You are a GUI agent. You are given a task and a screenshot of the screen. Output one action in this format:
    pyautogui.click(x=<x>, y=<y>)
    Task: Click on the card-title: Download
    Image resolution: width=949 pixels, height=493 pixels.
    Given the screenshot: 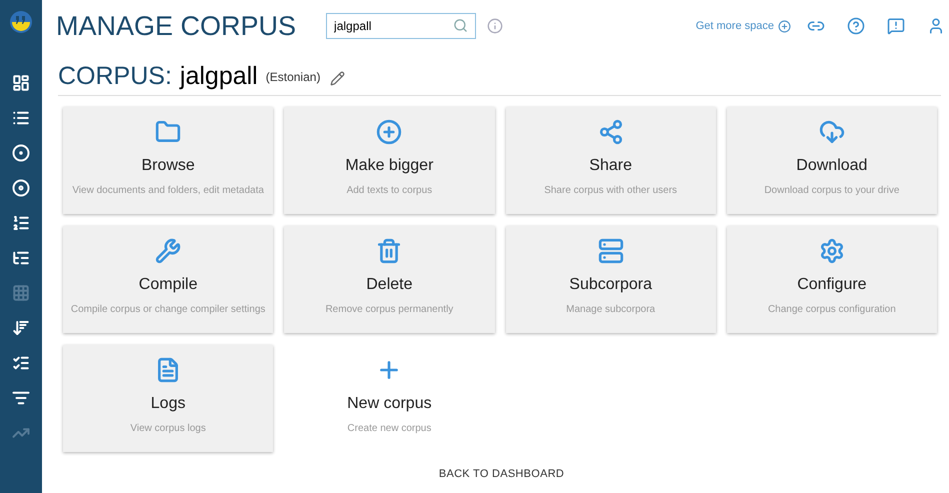 What is the action you would take?
    pyautogui.click(x=832, y=166)
    